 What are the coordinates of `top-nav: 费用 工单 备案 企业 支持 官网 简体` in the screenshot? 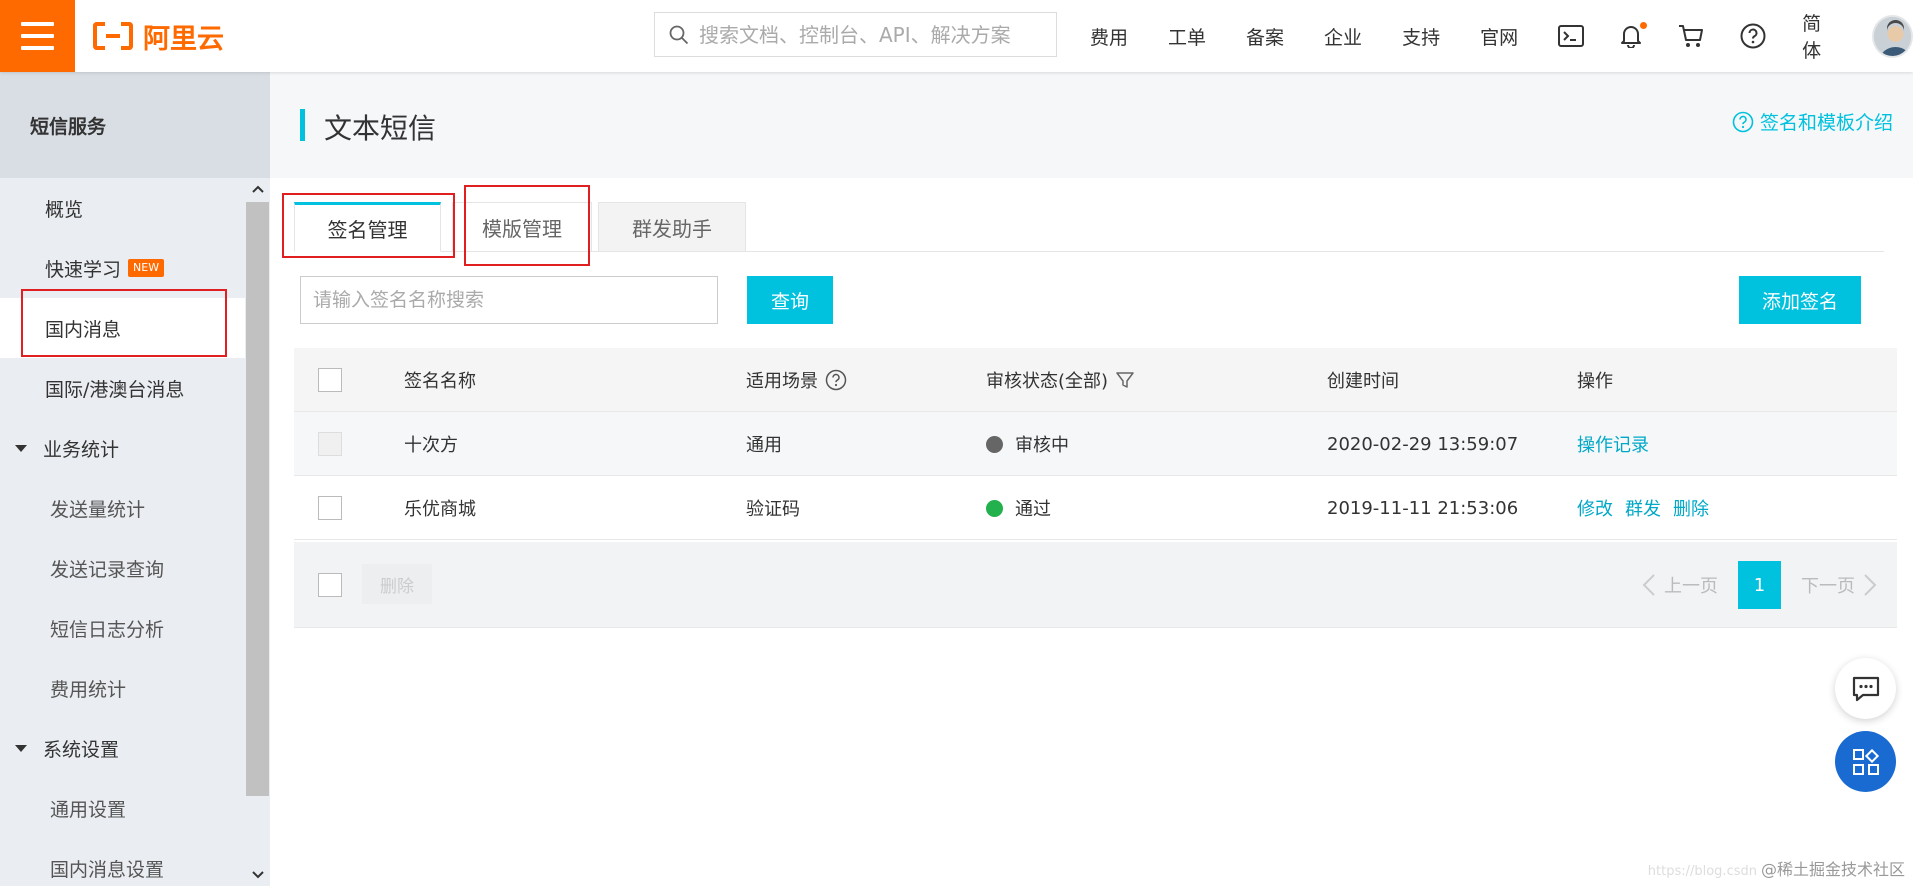 It's located at (1501, 36).